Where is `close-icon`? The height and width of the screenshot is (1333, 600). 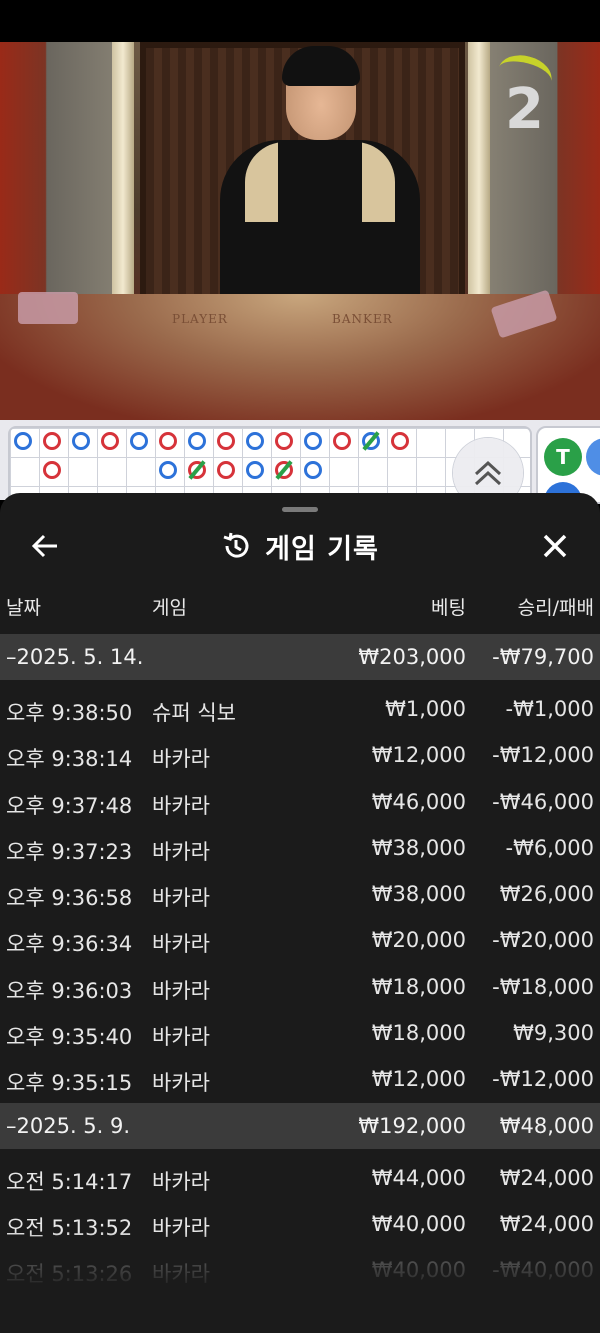 close-icon is located at coordinates (555, 546).